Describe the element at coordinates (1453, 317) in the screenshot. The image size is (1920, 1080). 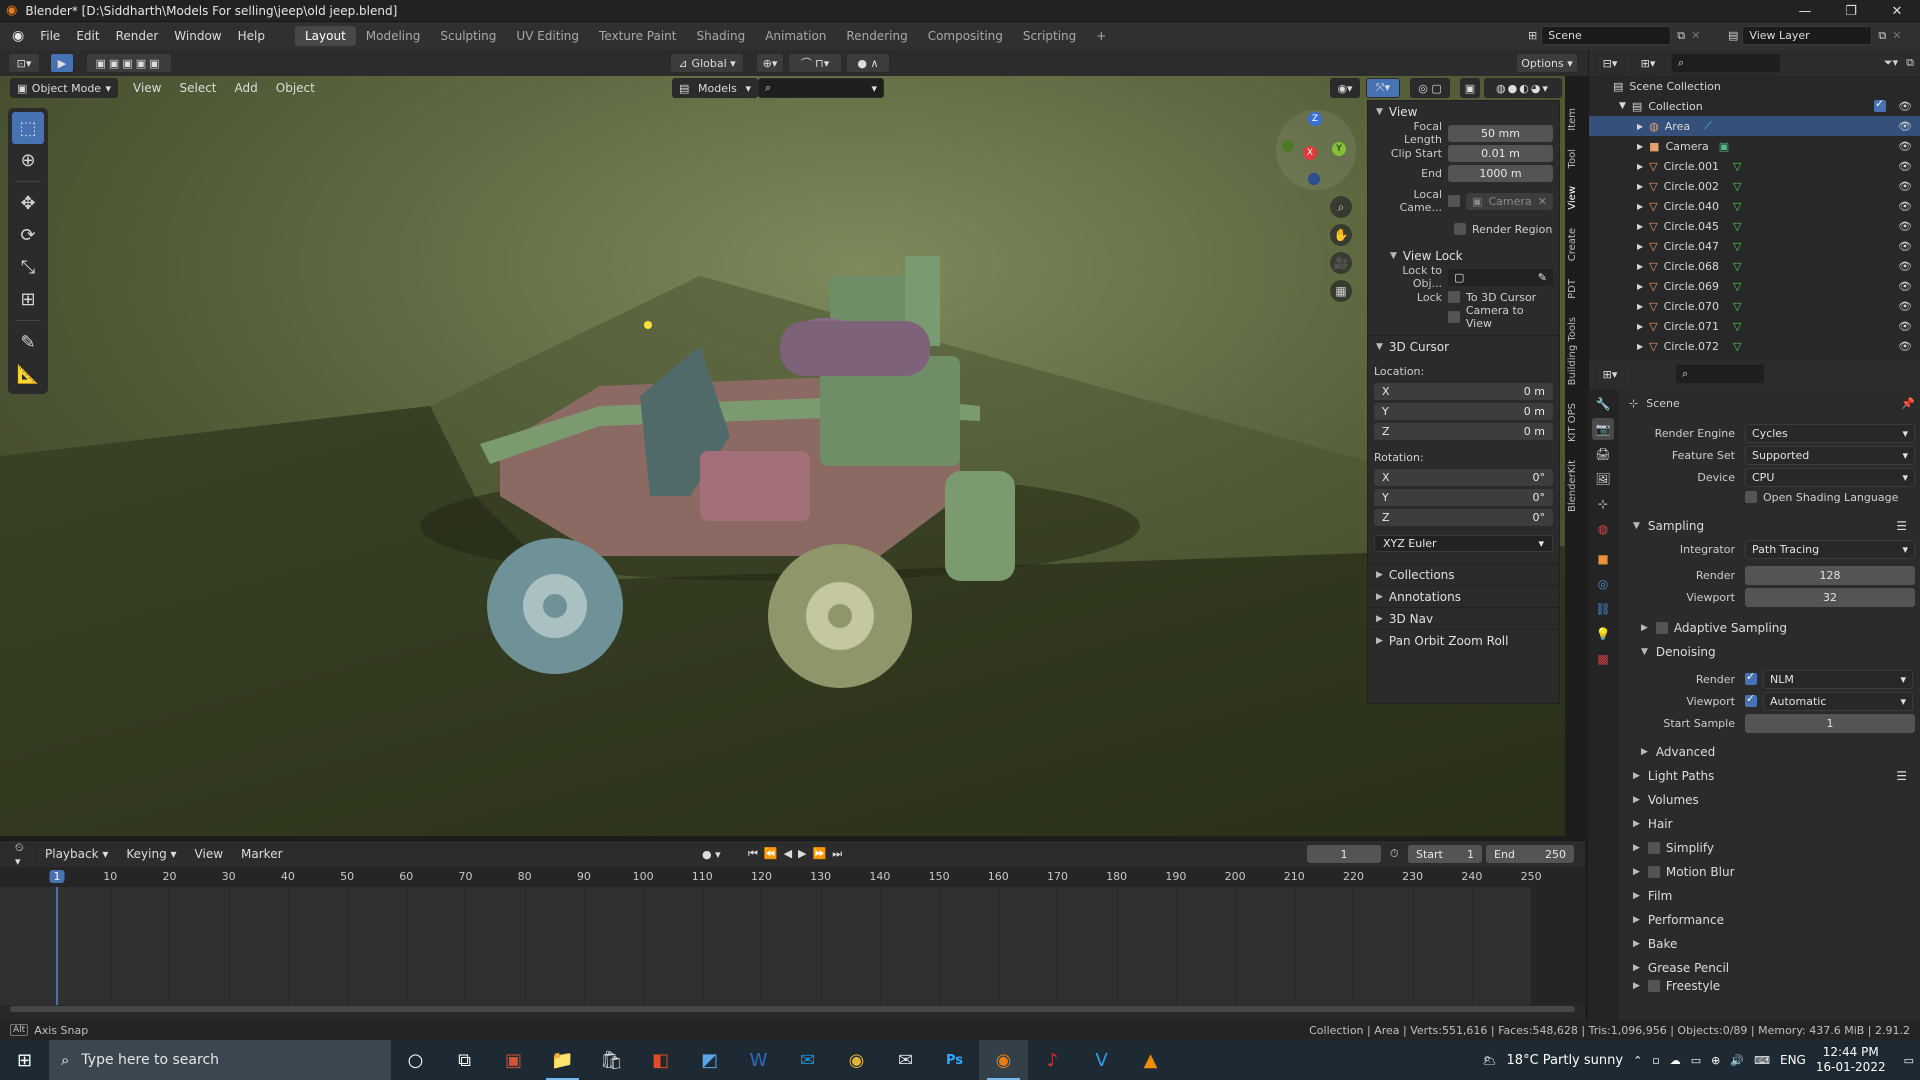
I see `camera-to-view-checkbox` at that location.